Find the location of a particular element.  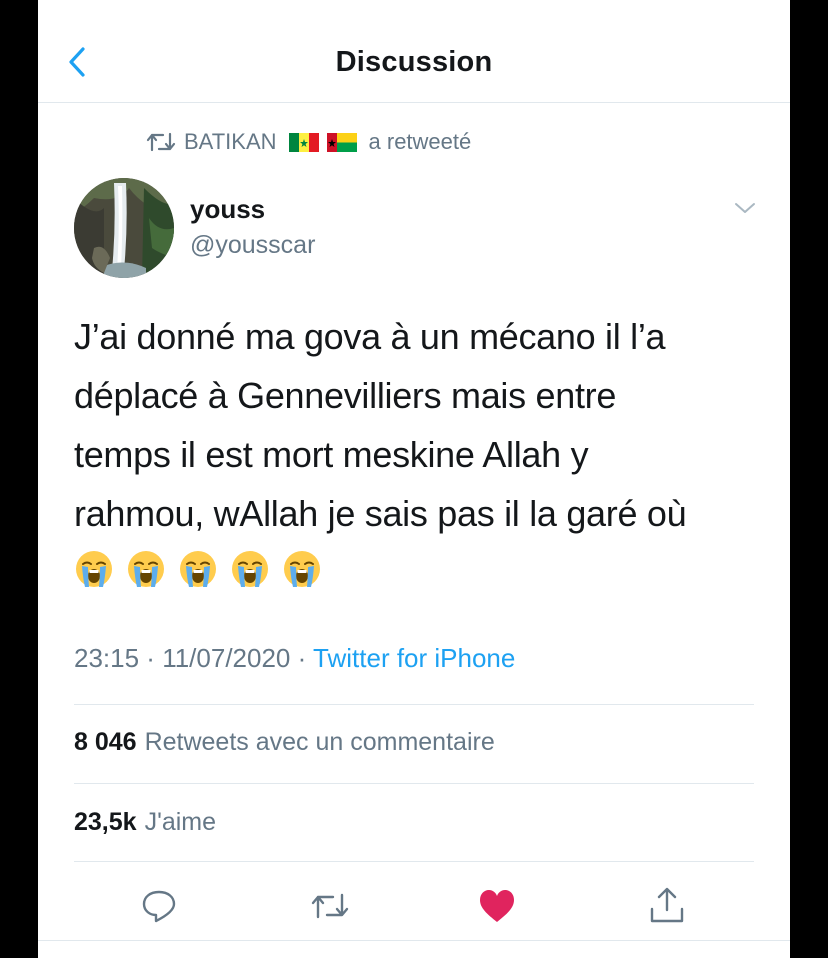

waterfall-avatar-image is located at coordinates (124, 228).